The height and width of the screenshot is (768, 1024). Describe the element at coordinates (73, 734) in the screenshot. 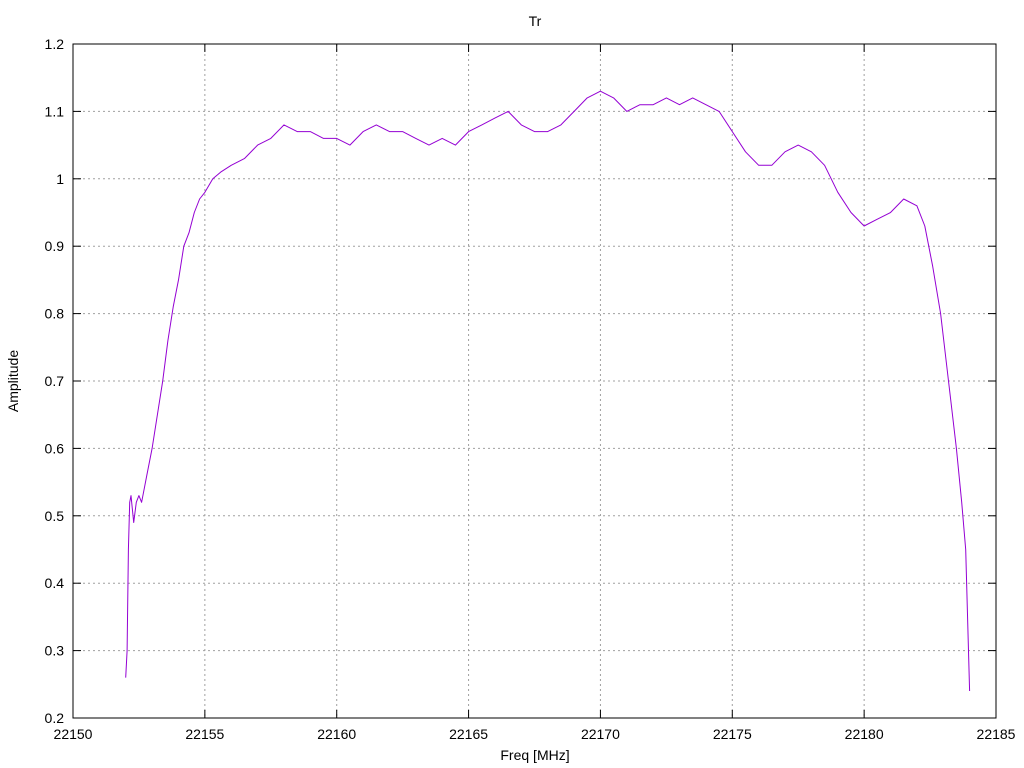

I see `x-tick-label: 22150` at that location.